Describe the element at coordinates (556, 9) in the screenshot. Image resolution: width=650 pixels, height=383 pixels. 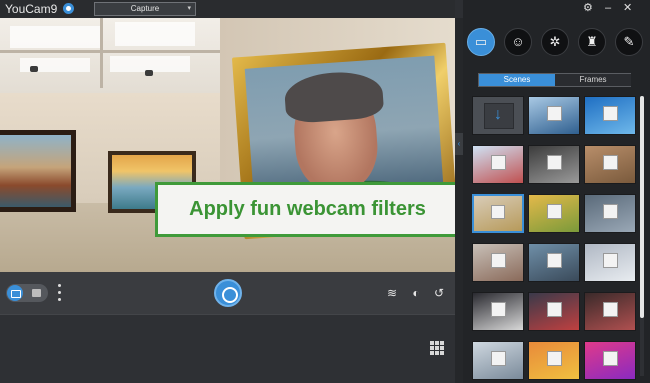
I see `window-controls: ⚙ – ✕` at that location.